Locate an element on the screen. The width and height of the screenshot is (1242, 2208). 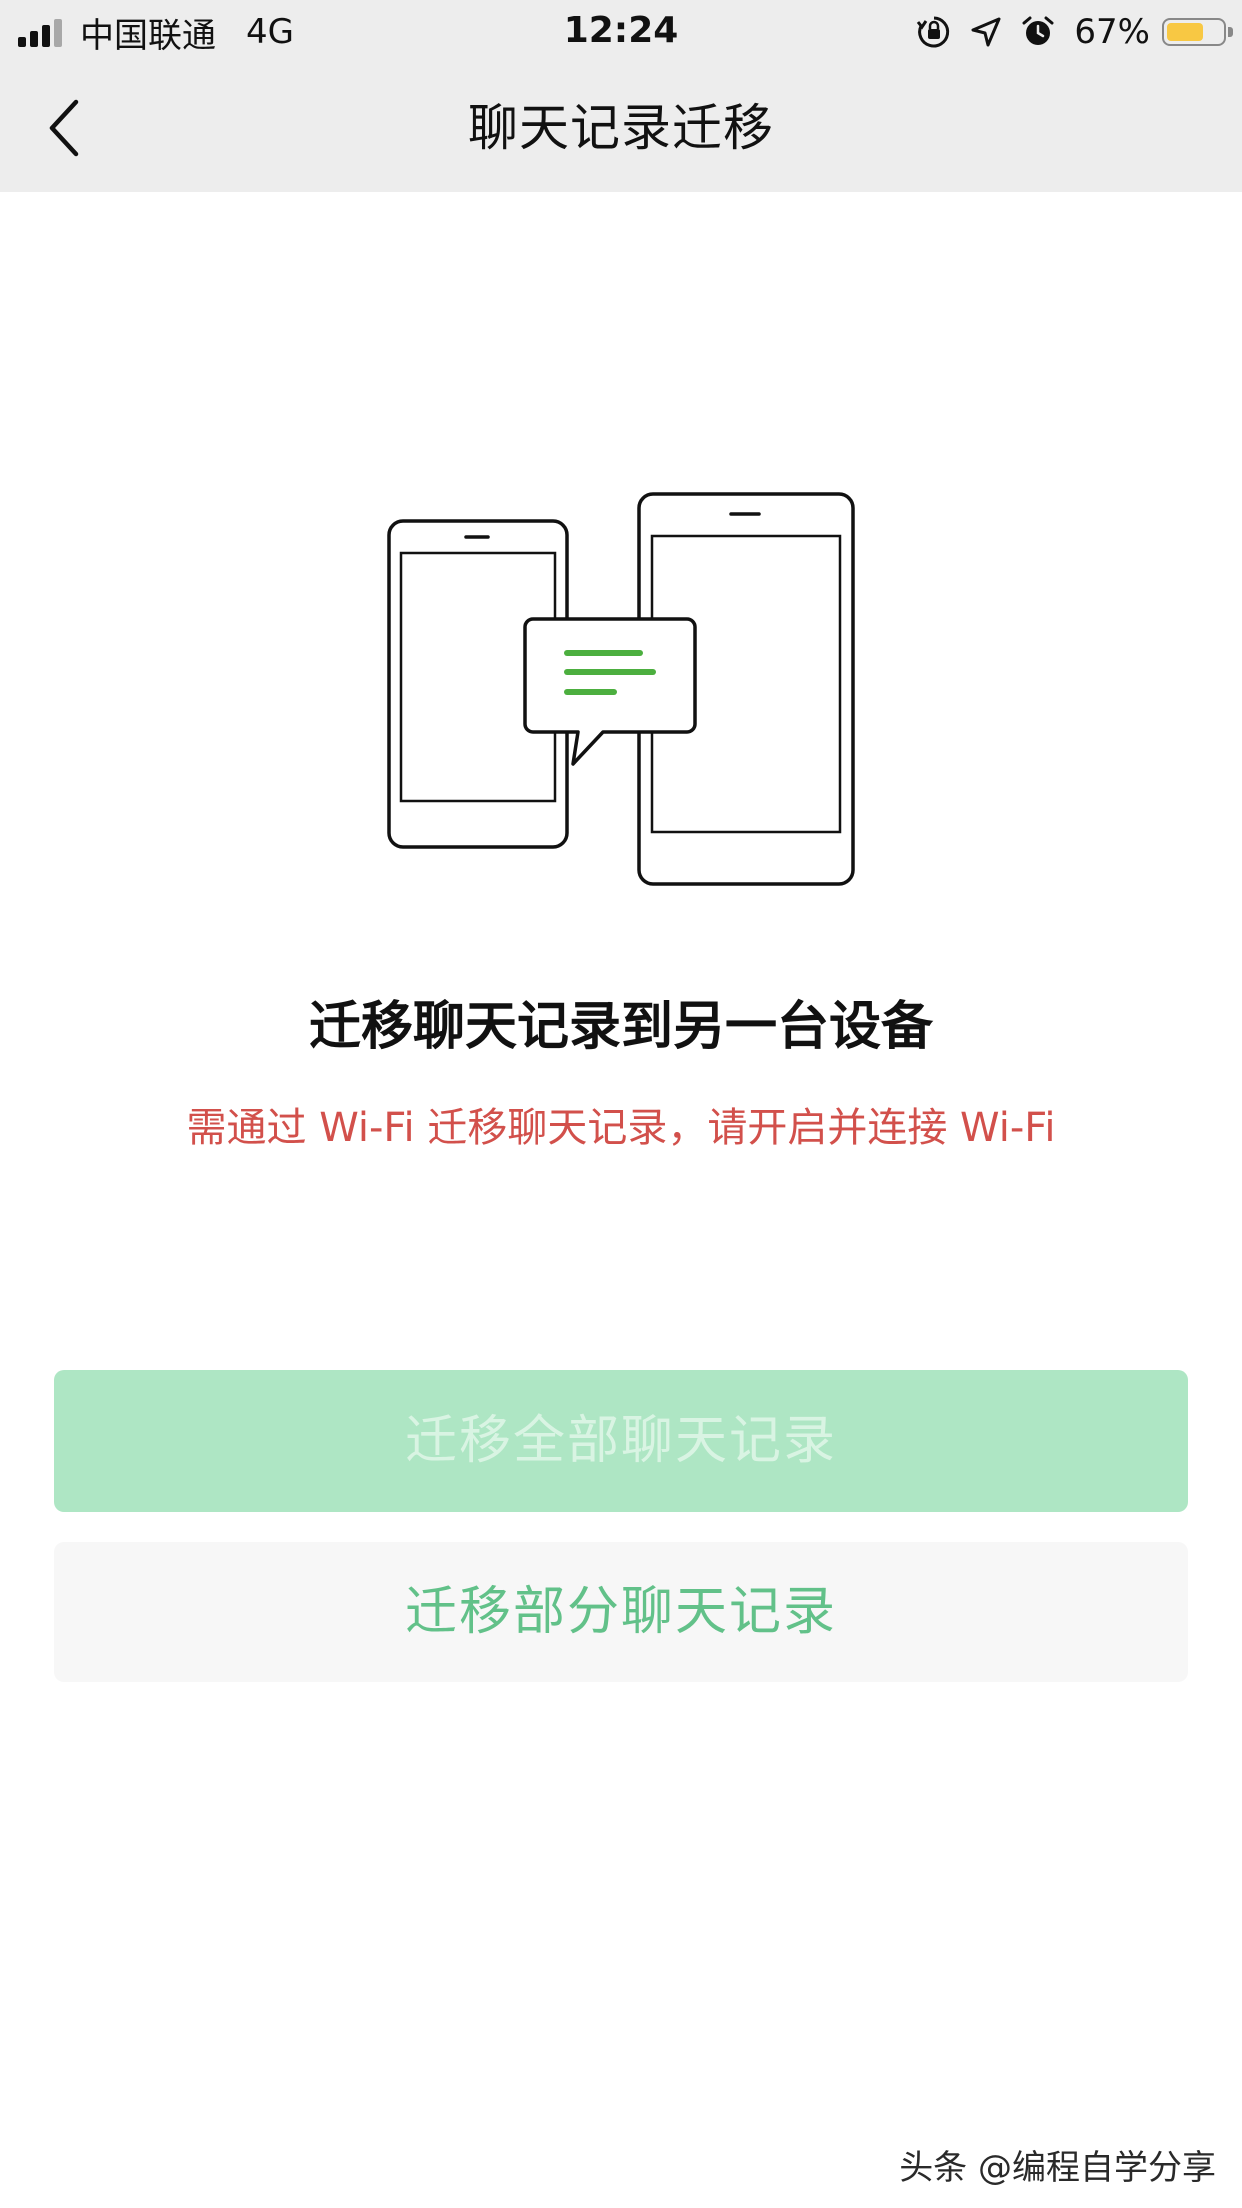
watermark-text: 头条 @编程自学分享 is located at coordinates (1057, 2168).